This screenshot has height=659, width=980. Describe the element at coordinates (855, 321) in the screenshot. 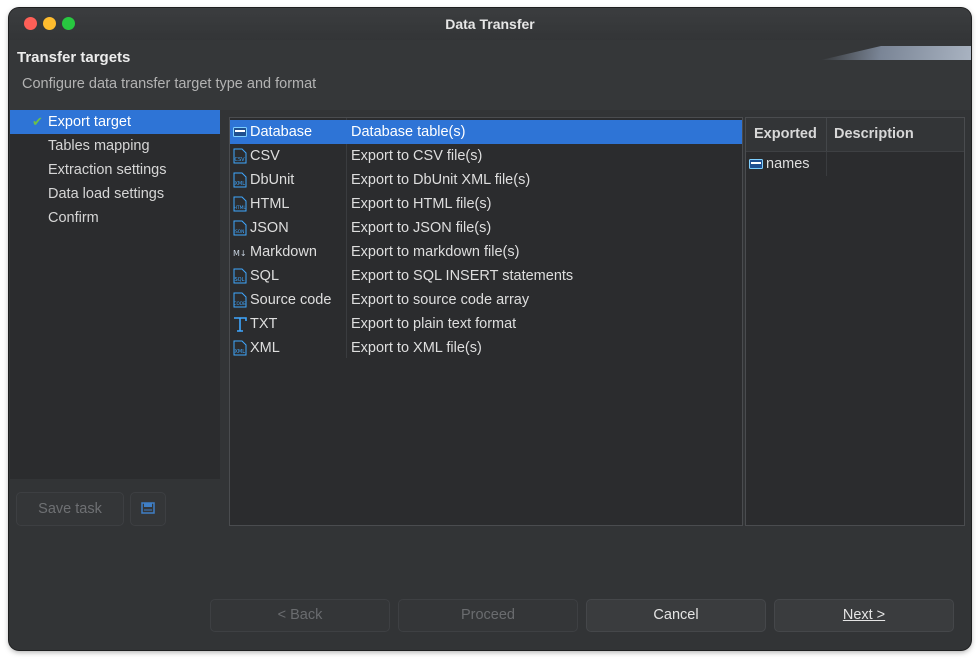

I see `exported-tables-table: Exported Description names` at that location.